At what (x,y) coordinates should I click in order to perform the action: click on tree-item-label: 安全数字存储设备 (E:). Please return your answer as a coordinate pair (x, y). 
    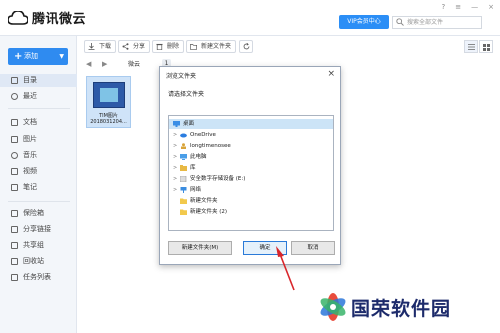
    Looking at the image, I should click on (218, 179).